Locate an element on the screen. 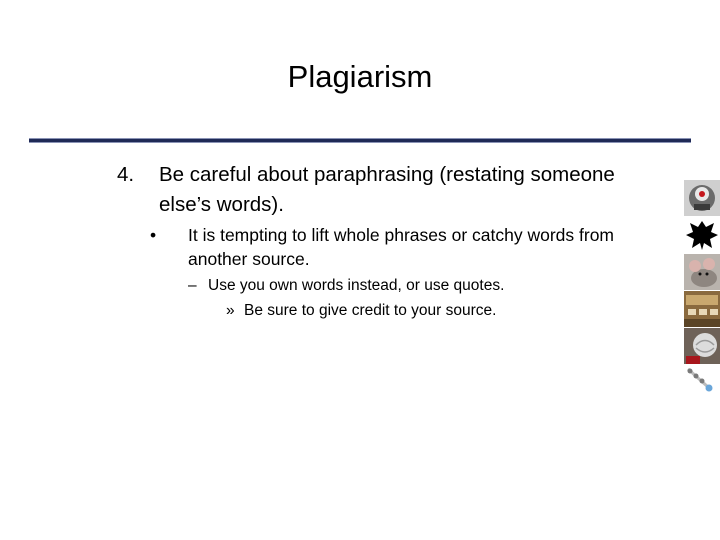  point-number: 4. is located at coordinates (126, 174).